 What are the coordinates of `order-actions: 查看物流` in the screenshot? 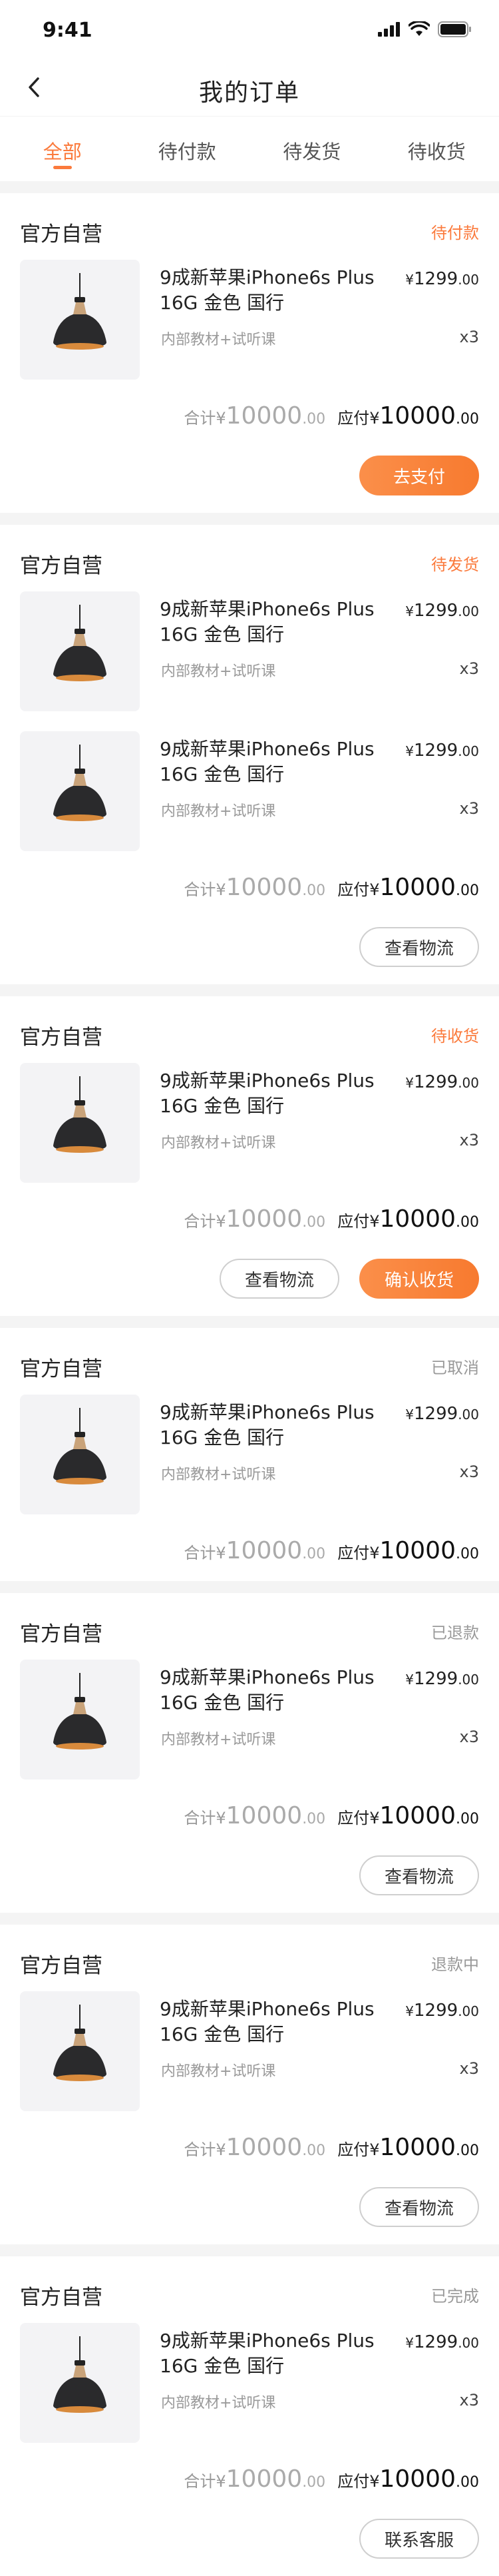 It's located at (419, 2207).